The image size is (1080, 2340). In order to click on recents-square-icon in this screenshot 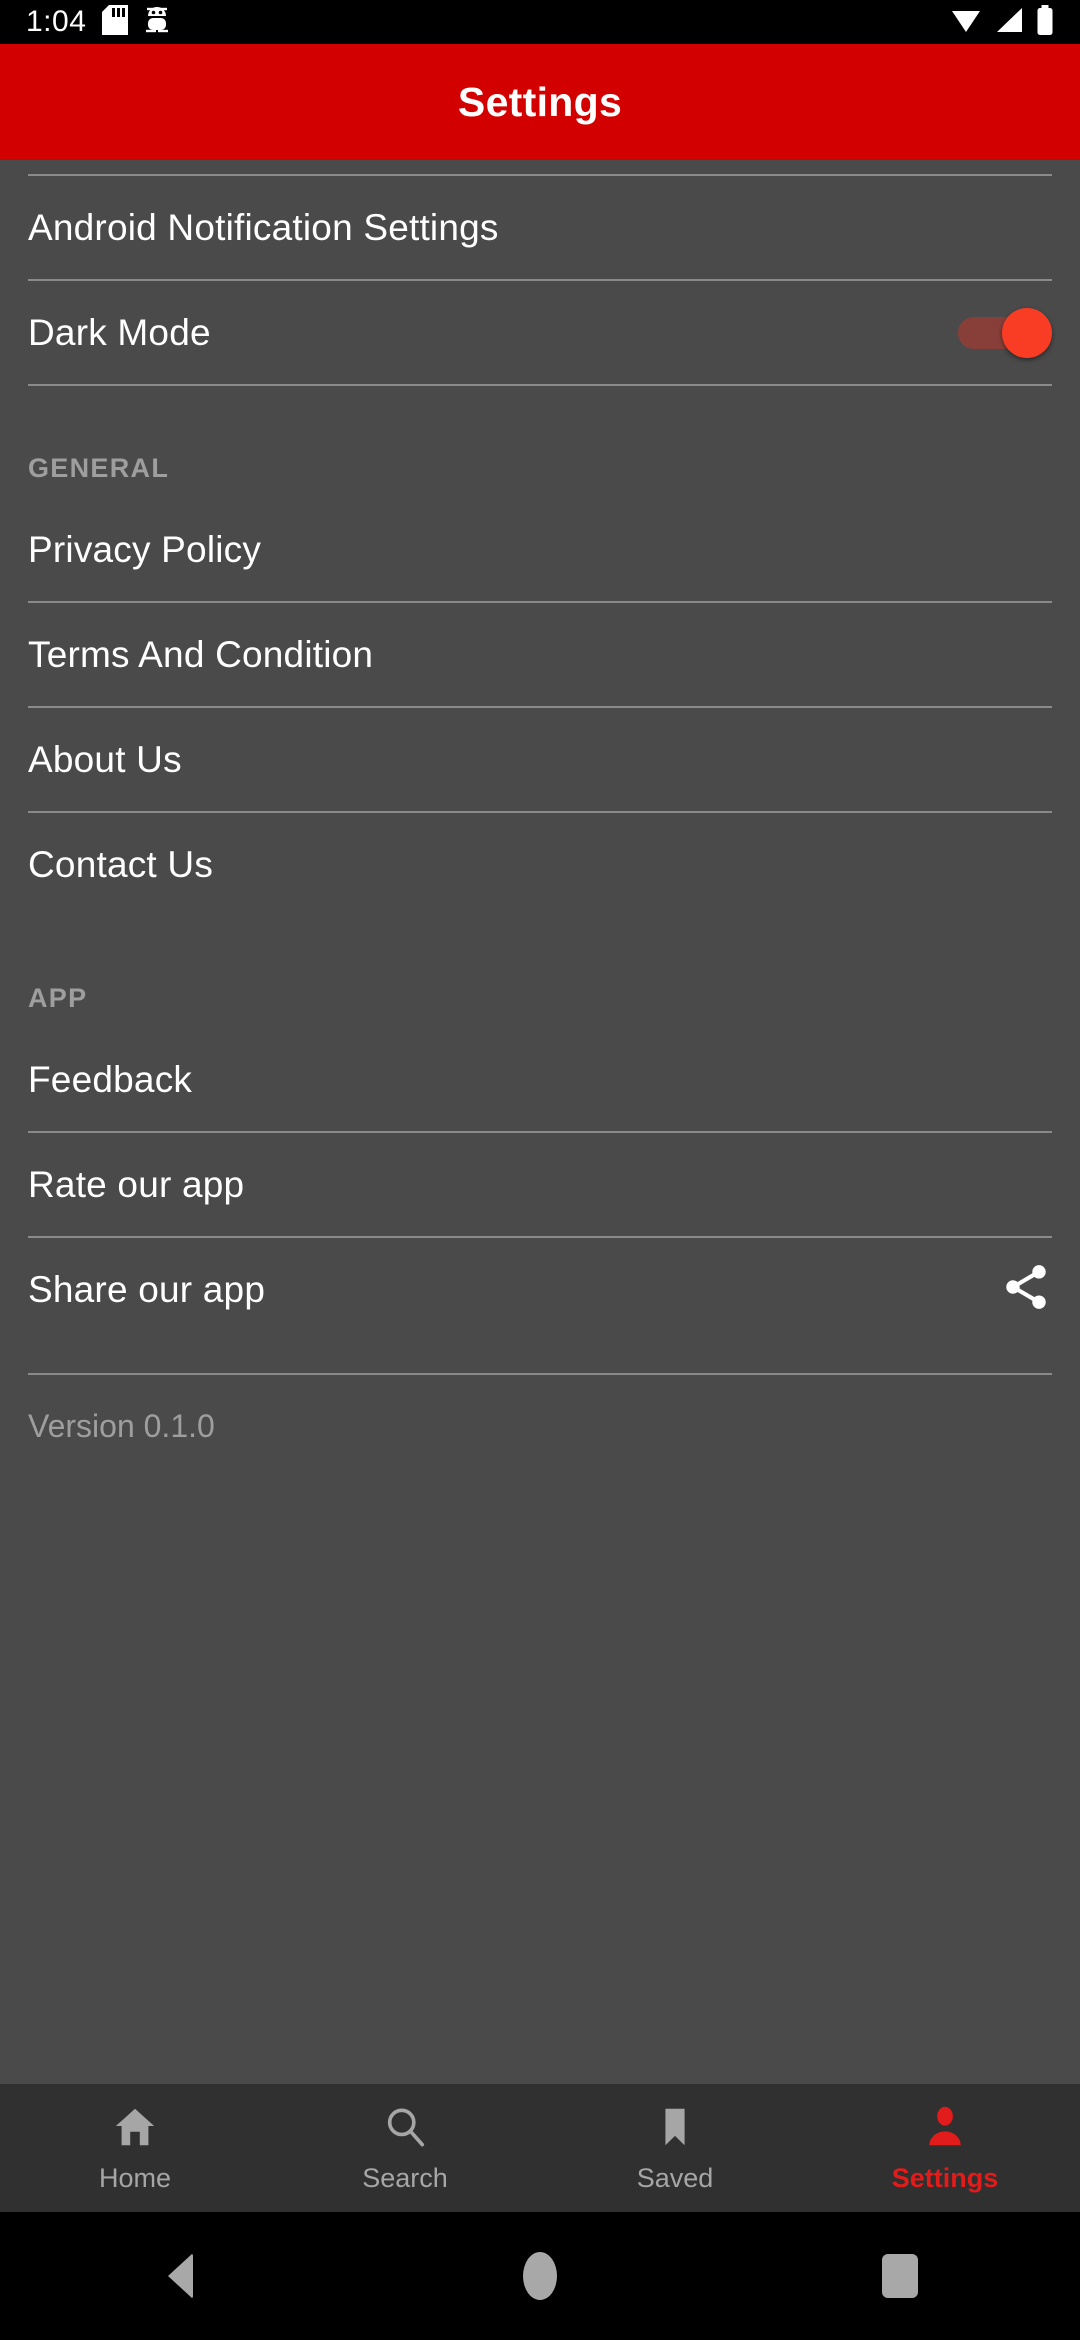, I will do `click(900, 2276)`.